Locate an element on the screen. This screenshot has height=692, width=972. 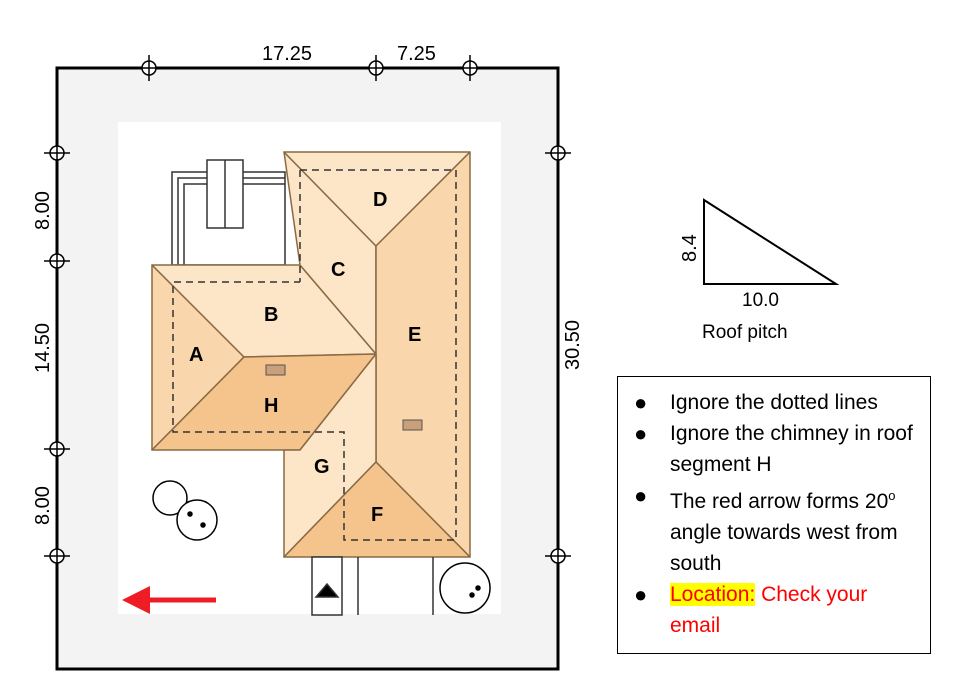
chimney-e is located at coordinates (412, 425).